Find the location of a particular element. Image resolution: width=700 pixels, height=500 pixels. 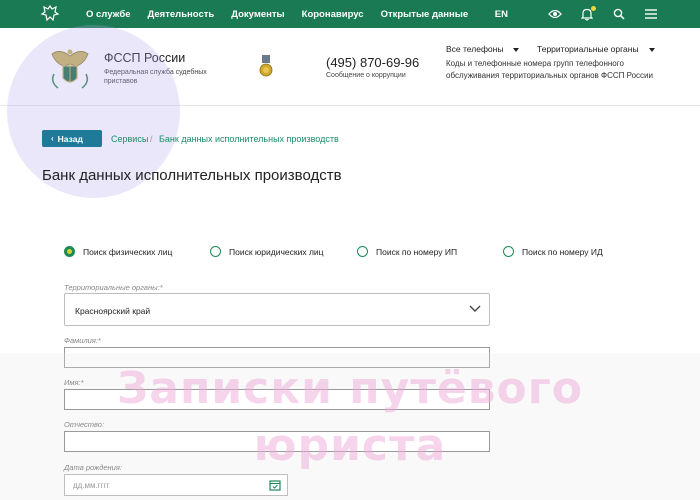

bell-icon is located at coordinates (588, 13).